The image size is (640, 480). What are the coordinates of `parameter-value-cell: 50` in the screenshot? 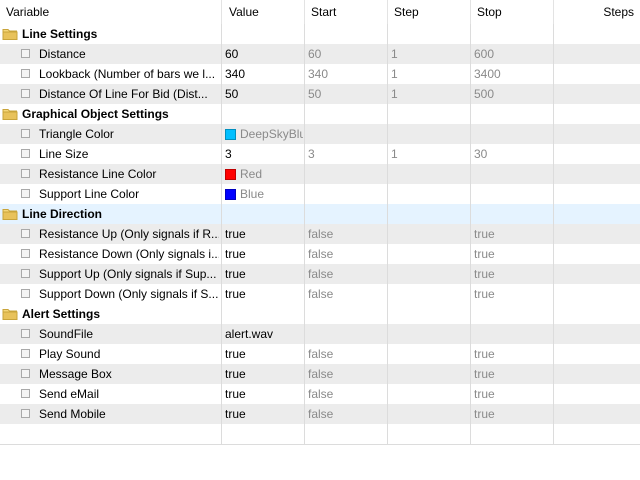 It's located at (264, 94).